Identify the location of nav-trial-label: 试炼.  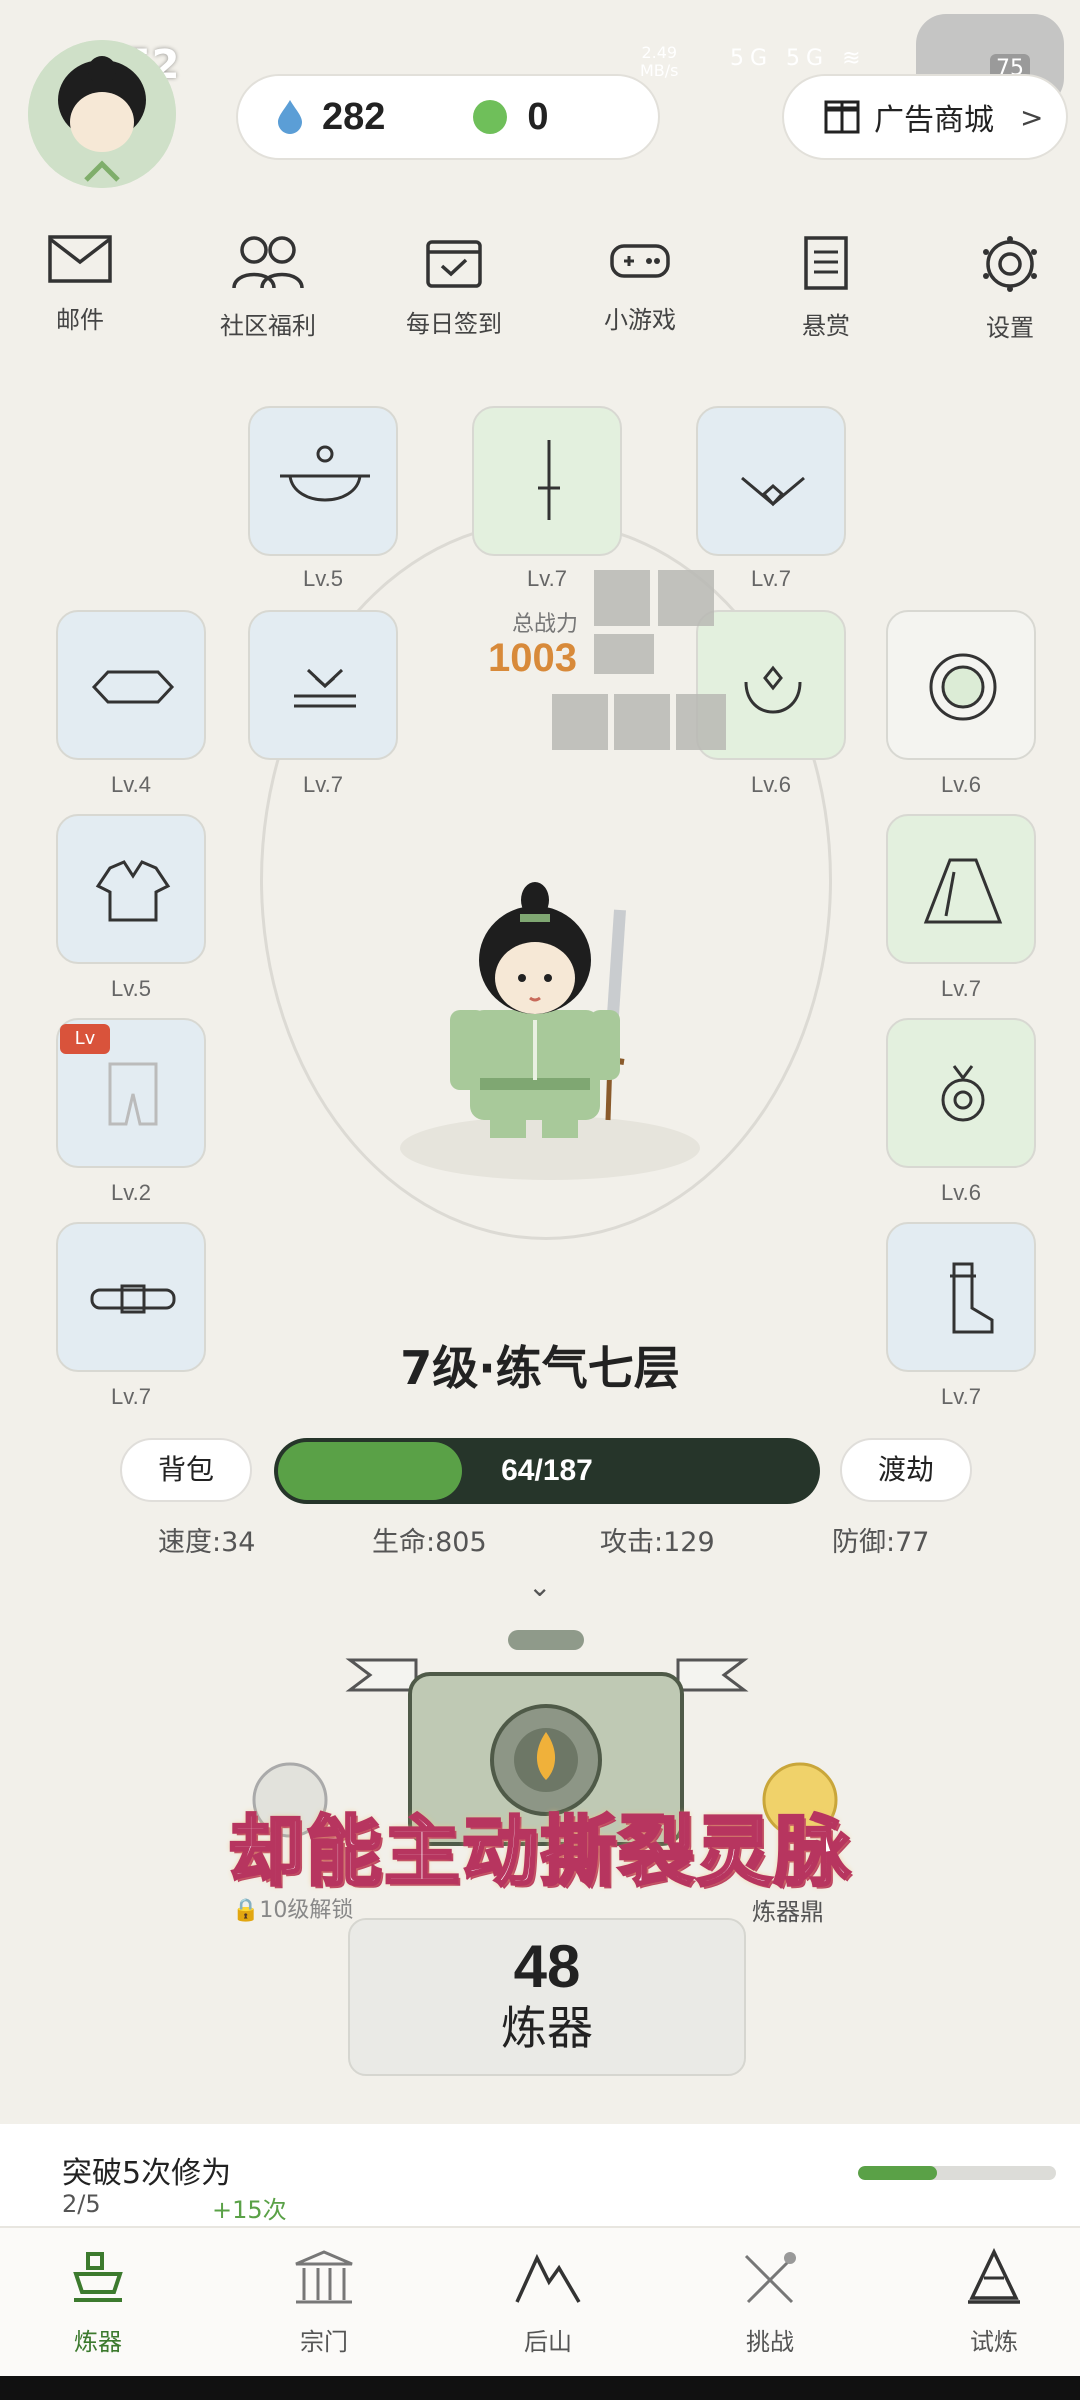
(994, 2342).